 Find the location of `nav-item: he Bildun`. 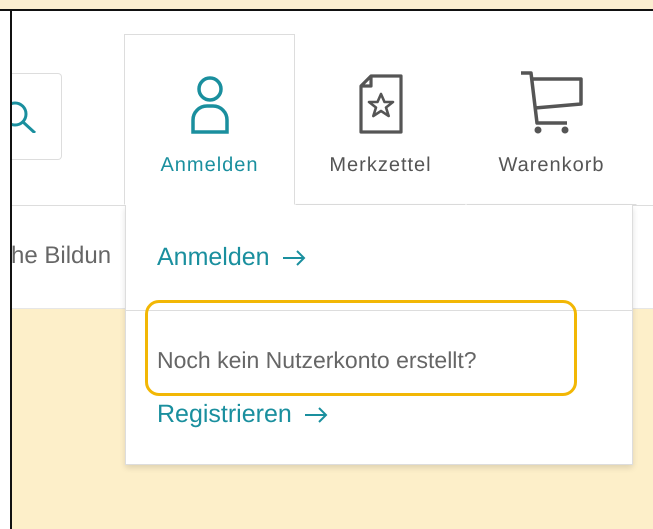

nav-item: he Bildun is located at coordinates (62, 256).